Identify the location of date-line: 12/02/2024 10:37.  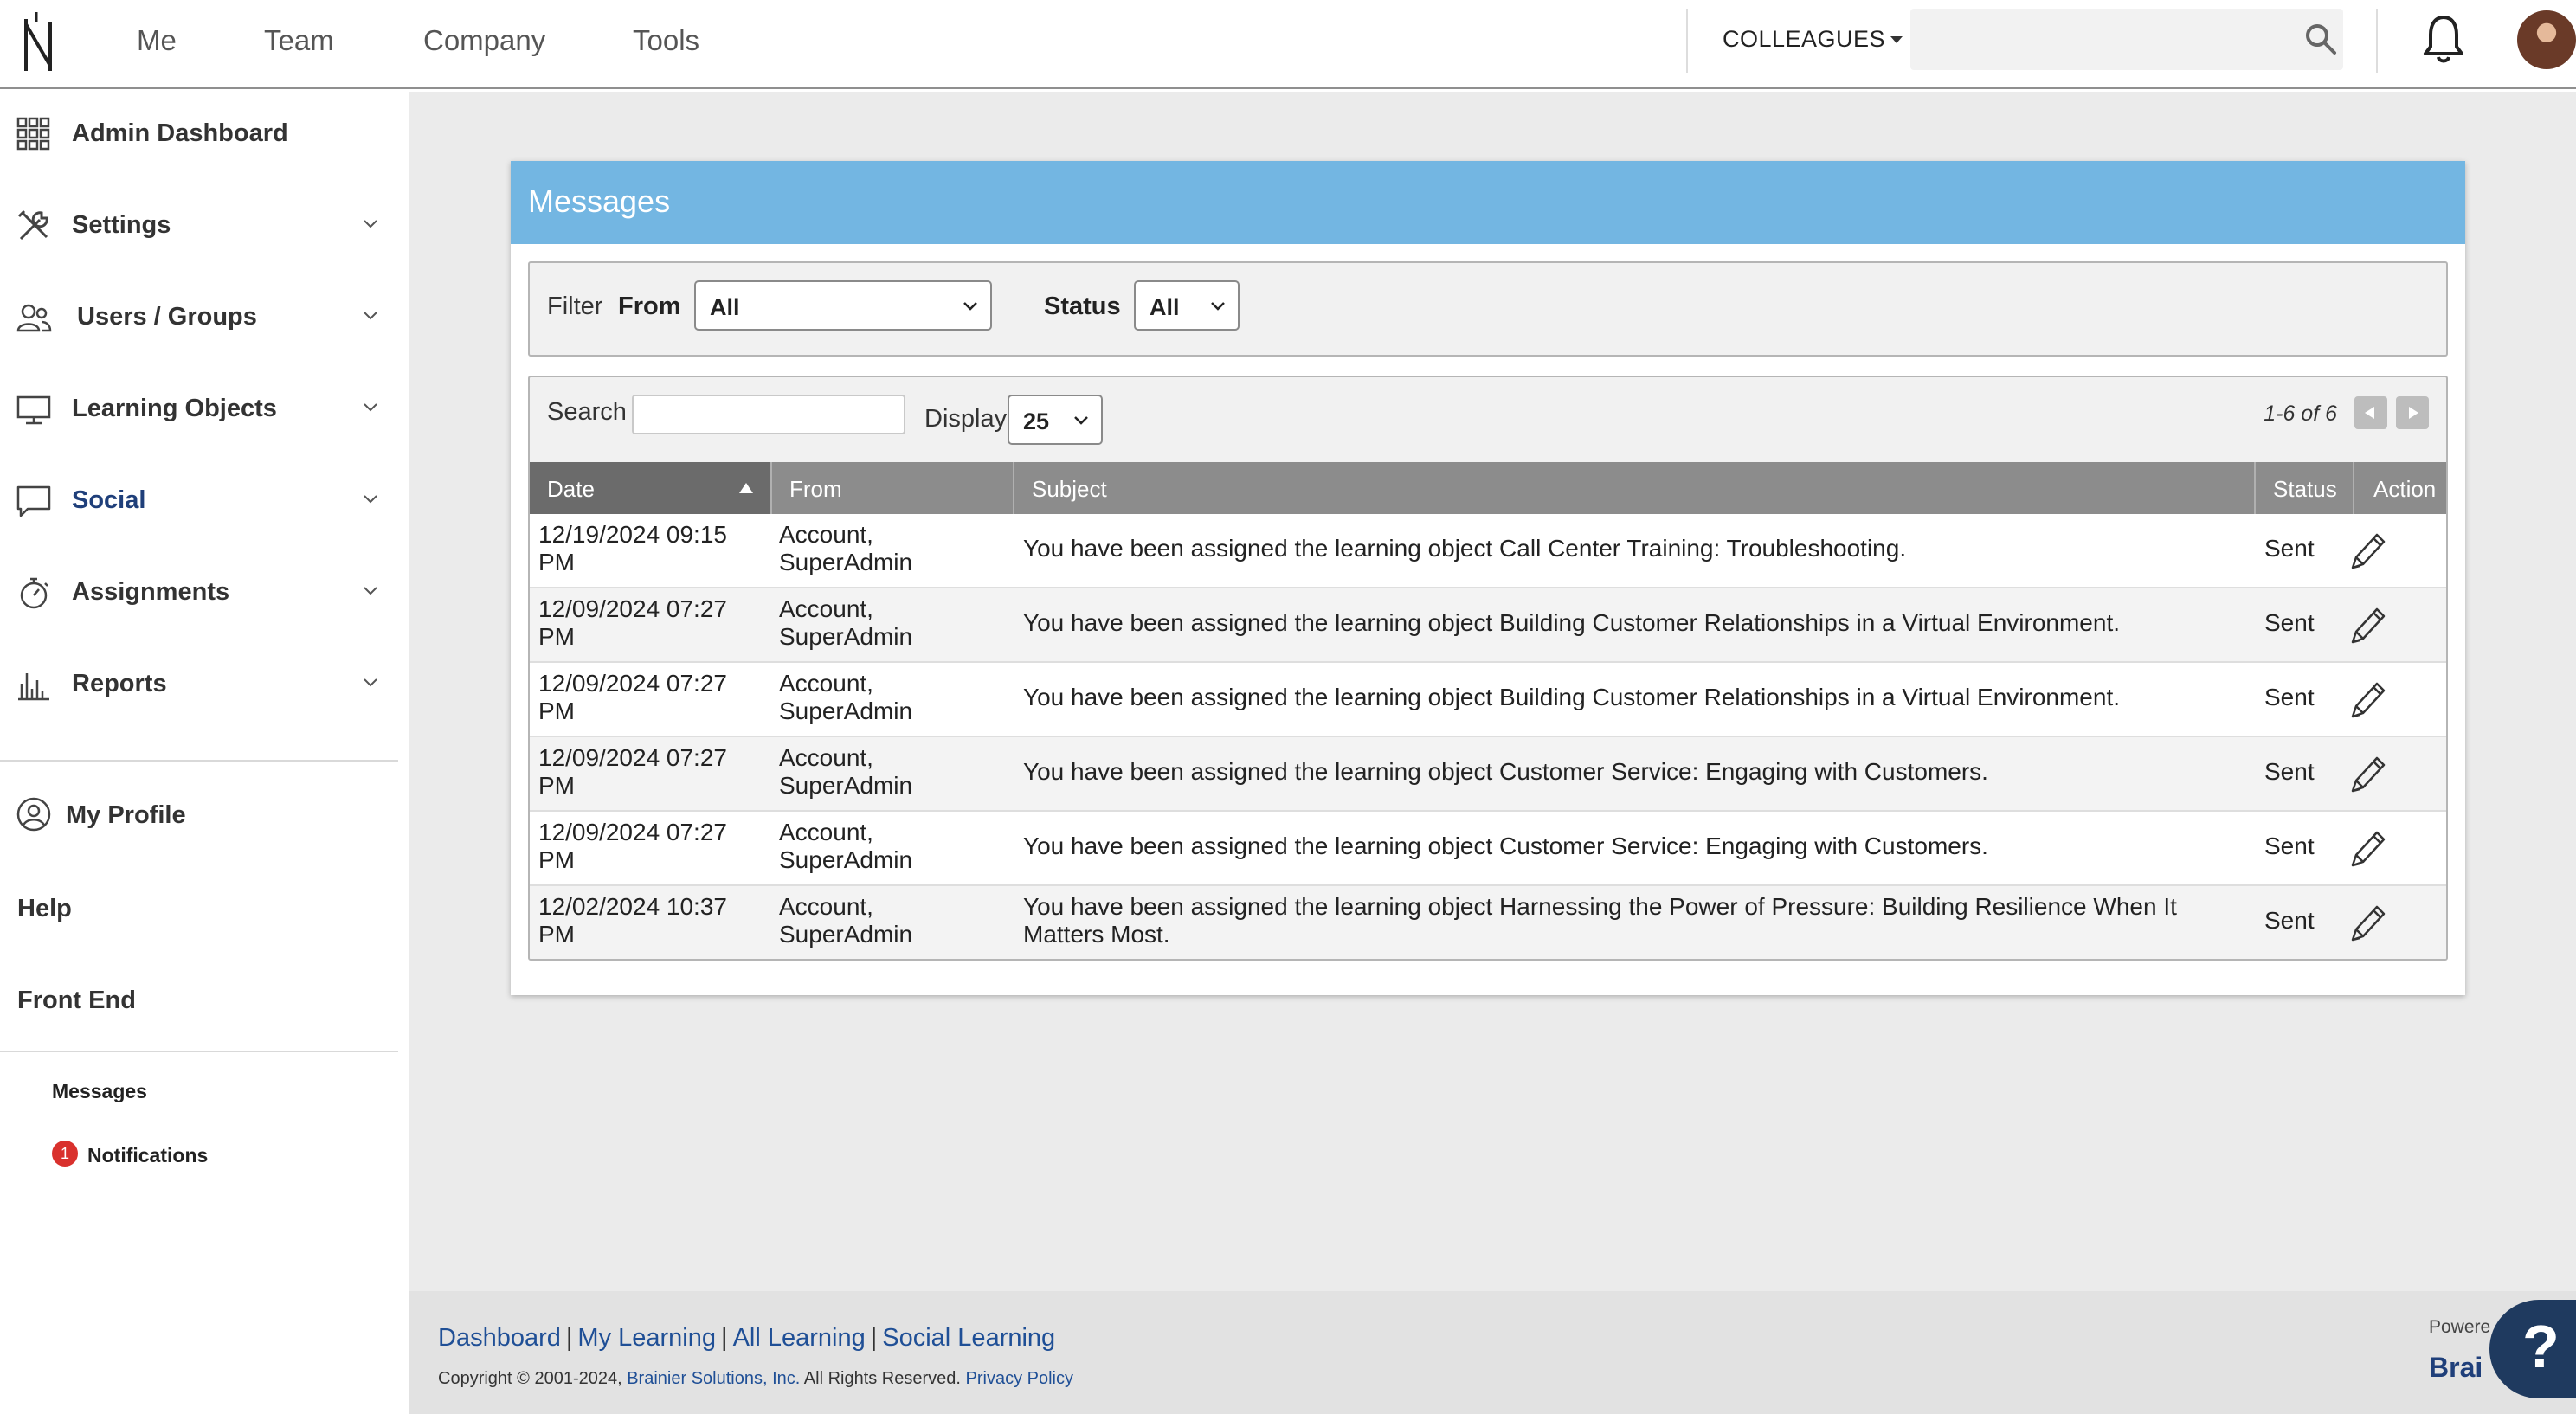
(632, 906).